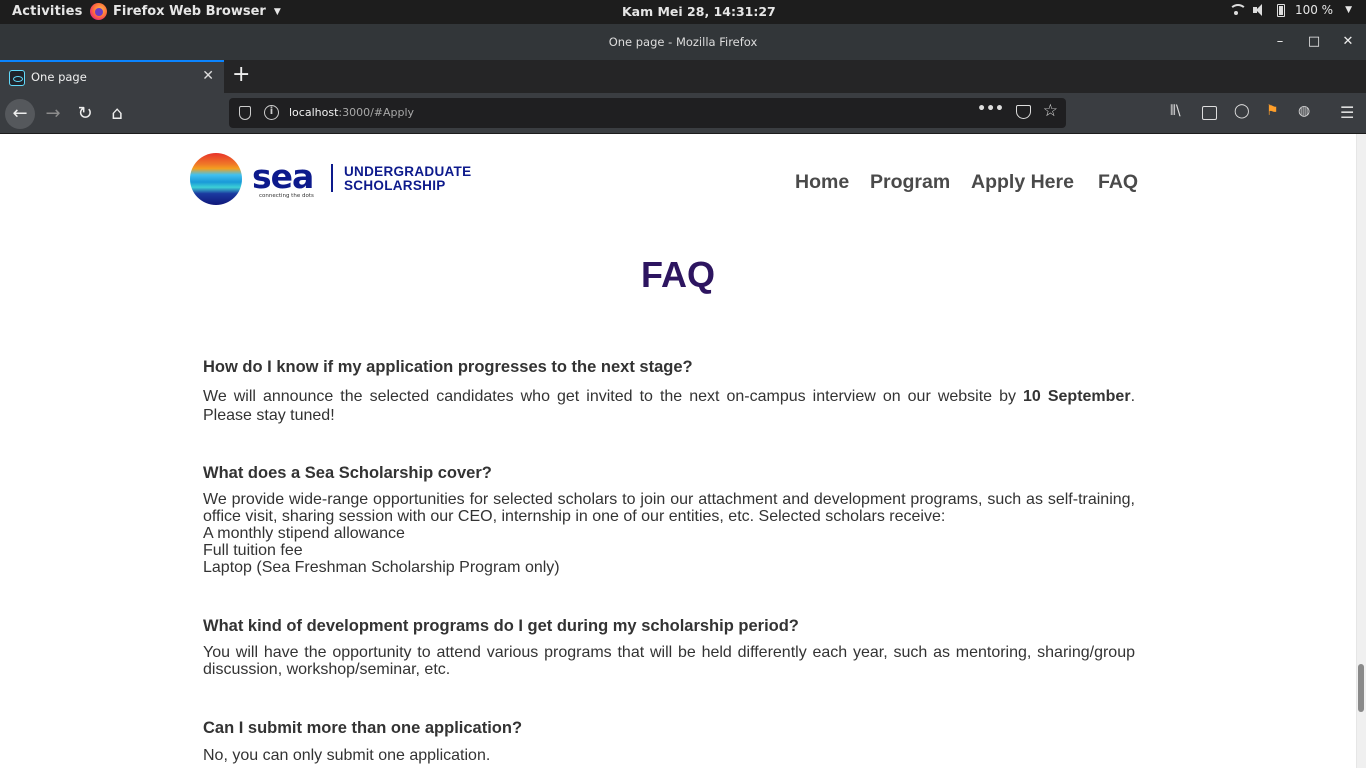 The width and height of the screenshot is (1366, 768). What do you see at coordinates (1314, 42) in the screenshot?
I see `maximize-button: □` at bounding box center [1314, 42].